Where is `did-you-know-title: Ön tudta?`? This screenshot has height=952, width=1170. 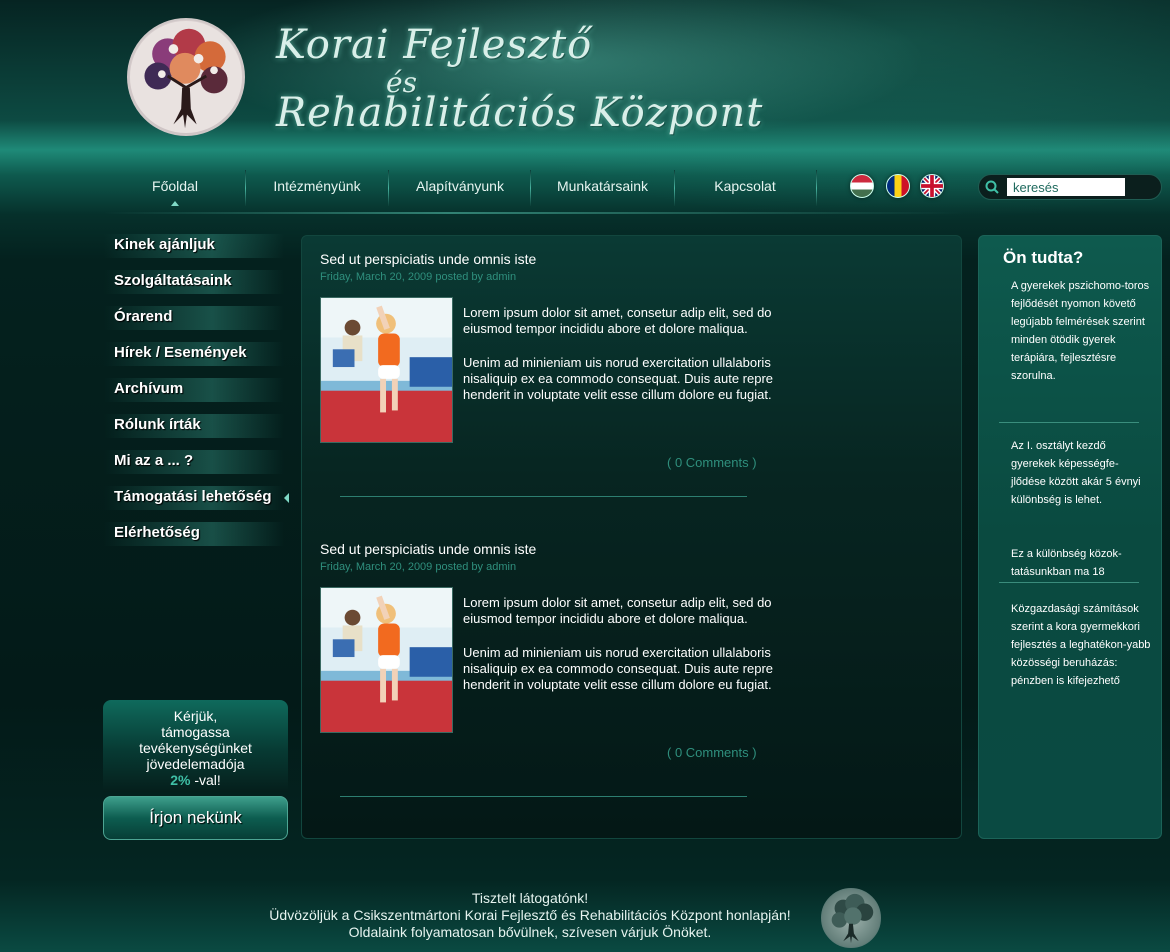 did-you-know-title: Ön tudta? is located at coordinates (1043, 257).